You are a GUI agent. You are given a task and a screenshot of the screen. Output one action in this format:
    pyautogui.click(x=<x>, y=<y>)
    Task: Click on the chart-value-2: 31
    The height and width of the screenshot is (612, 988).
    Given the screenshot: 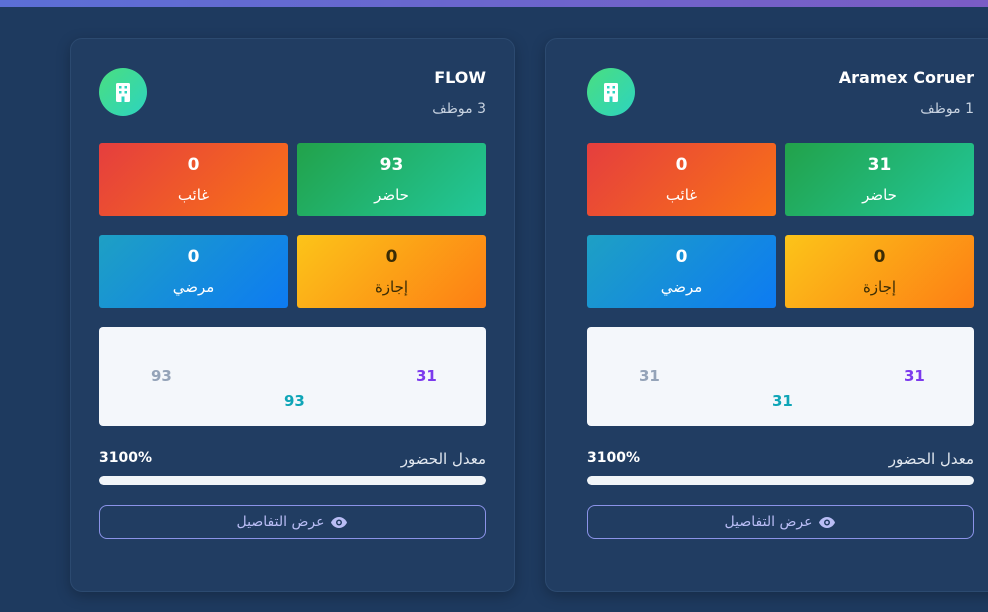 What is the action you would take?
    pyautogui.click(x=649, y=376)
    